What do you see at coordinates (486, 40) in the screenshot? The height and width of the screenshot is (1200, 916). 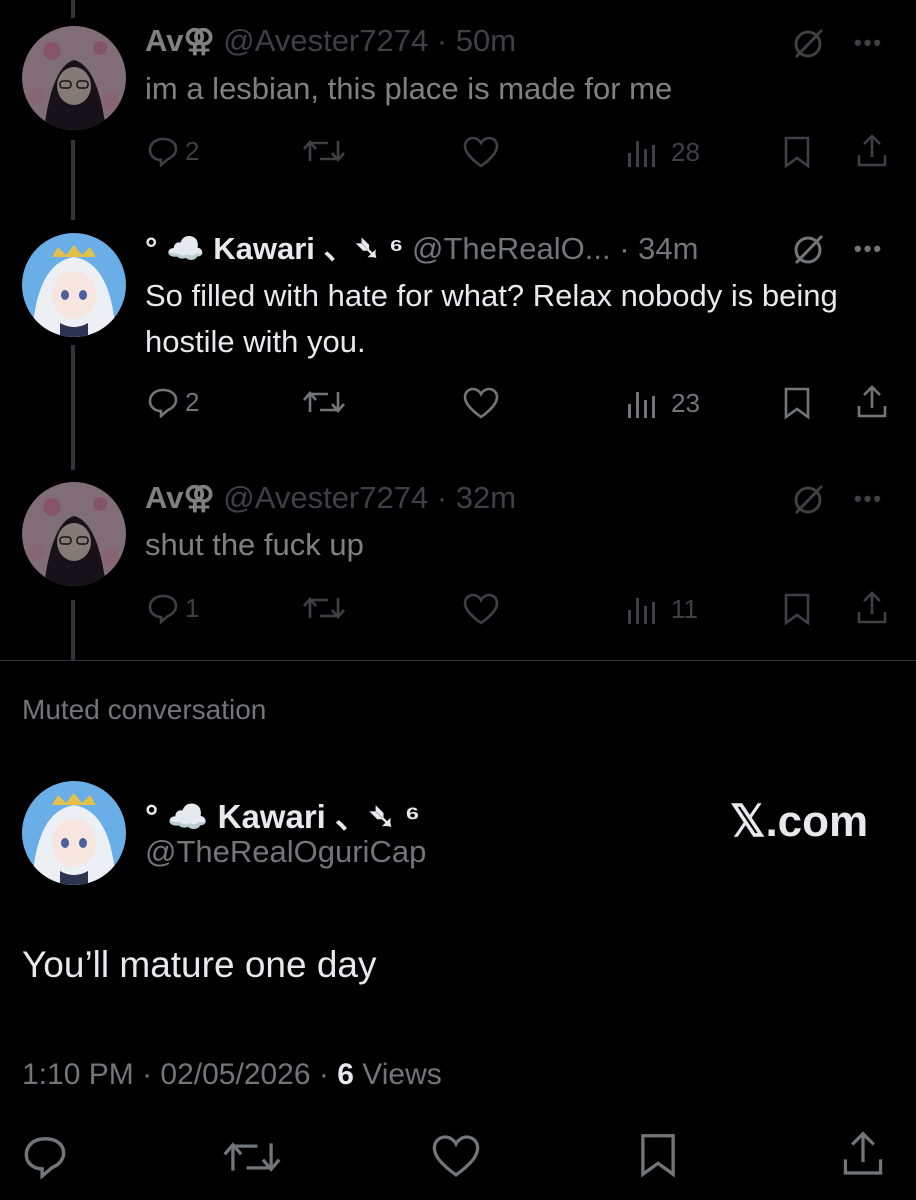 I see `timestamp: 50m` at bounding box center [486, 40].